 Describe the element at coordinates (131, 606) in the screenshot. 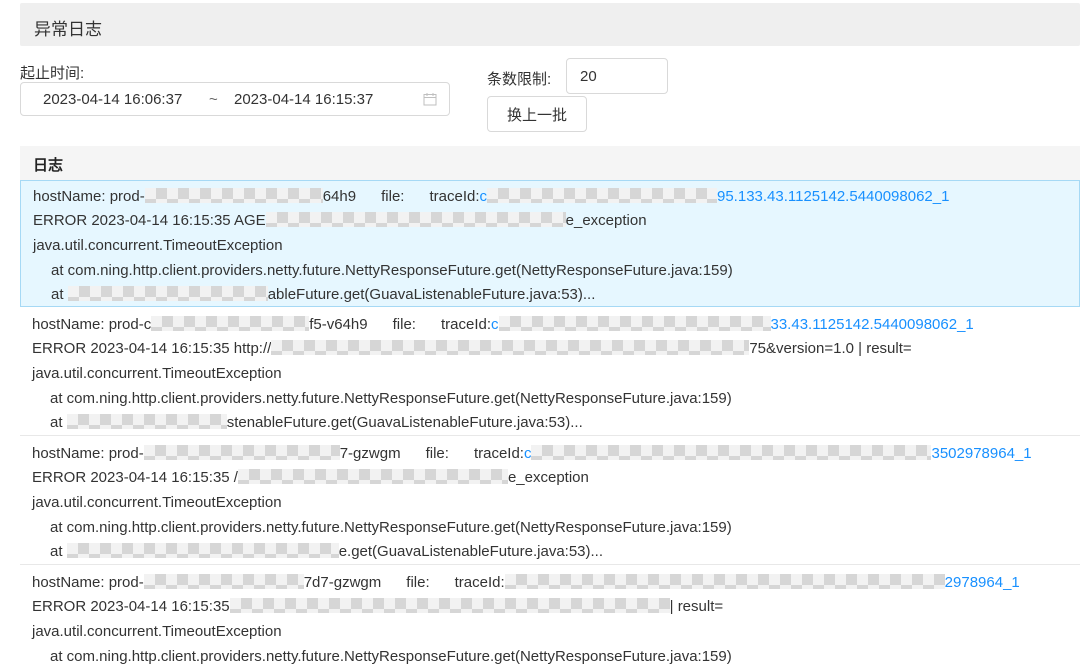

I see `error-prefix: ERROR 2023-04-14 16:15:35` at that location.